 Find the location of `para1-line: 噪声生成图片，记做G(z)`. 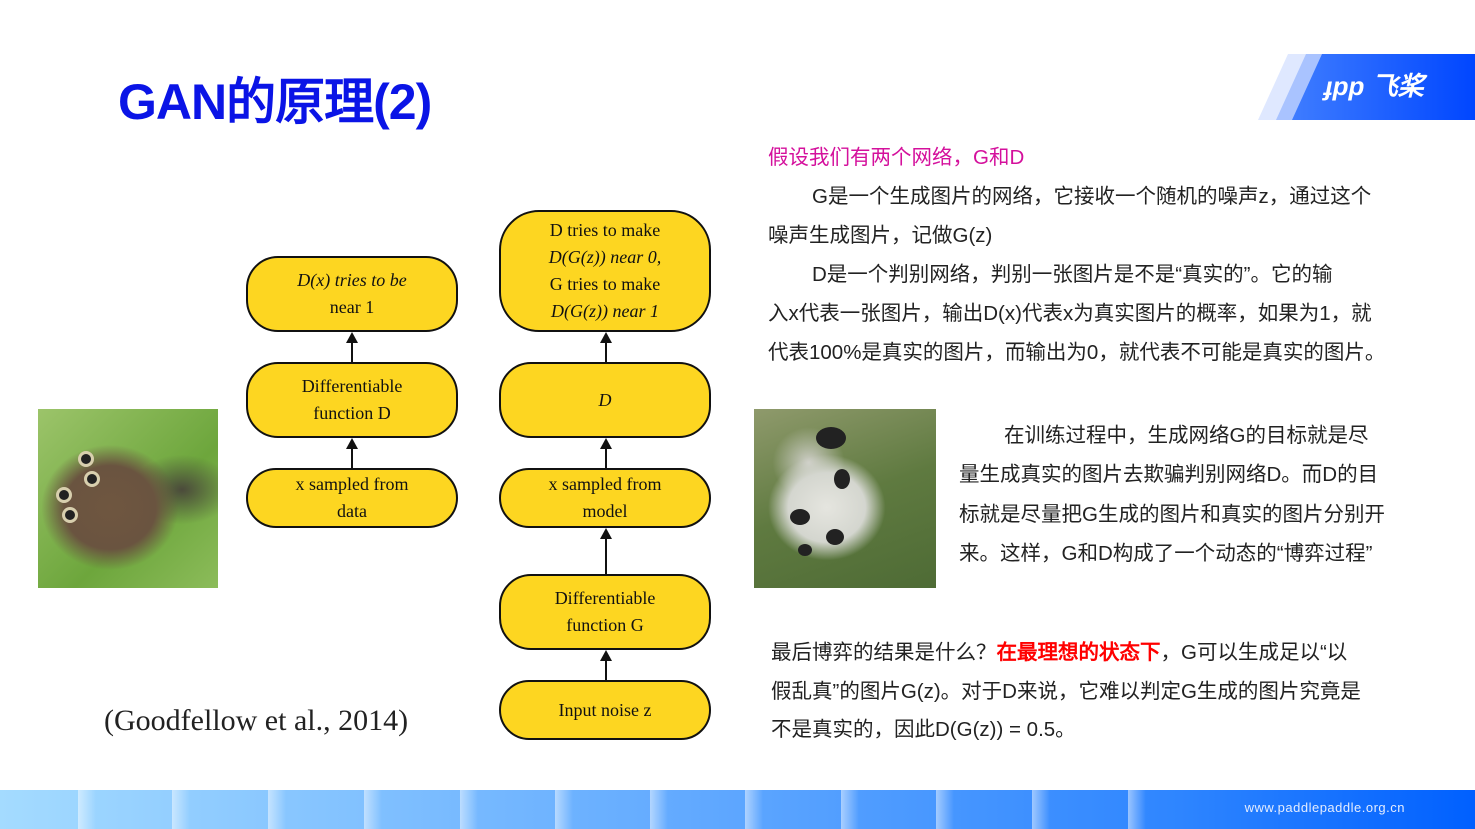

para1-line: 噪声生成图片，记做G(z) is located at coordinates (880, 235).